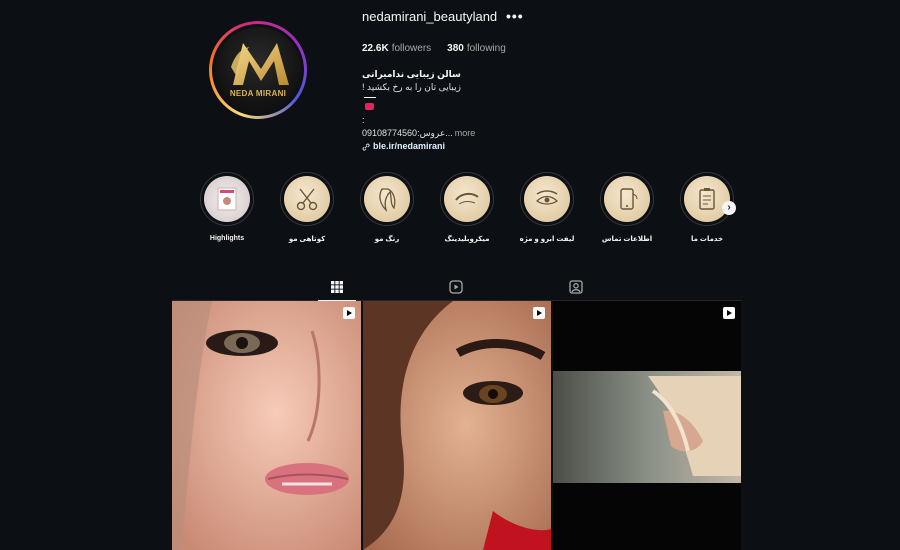  Describe the element at coordinates (476, 48) in the screenshot. I see `following-stat: 380 following` at that location.